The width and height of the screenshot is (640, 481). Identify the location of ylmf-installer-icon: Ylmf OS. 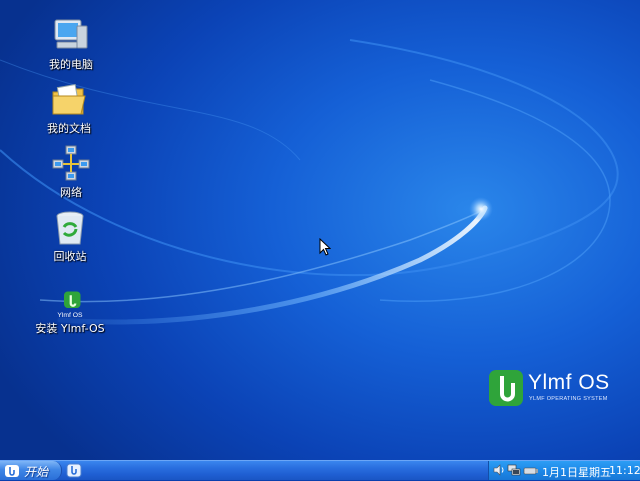
(70, 305).